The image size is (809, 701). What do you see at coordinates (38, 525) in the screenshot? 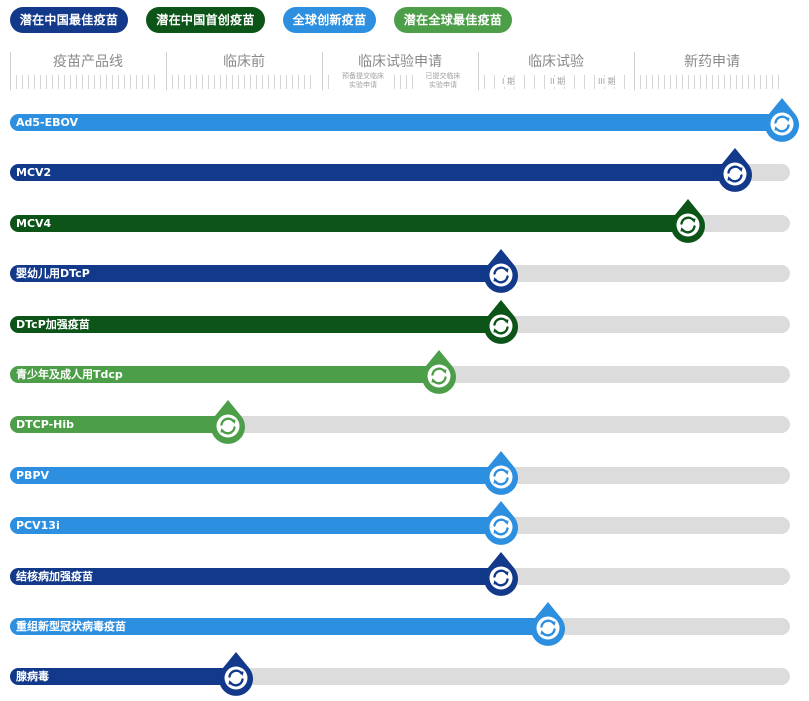
I see `bar-label: PCV13i` at bounding box center [38, 525].